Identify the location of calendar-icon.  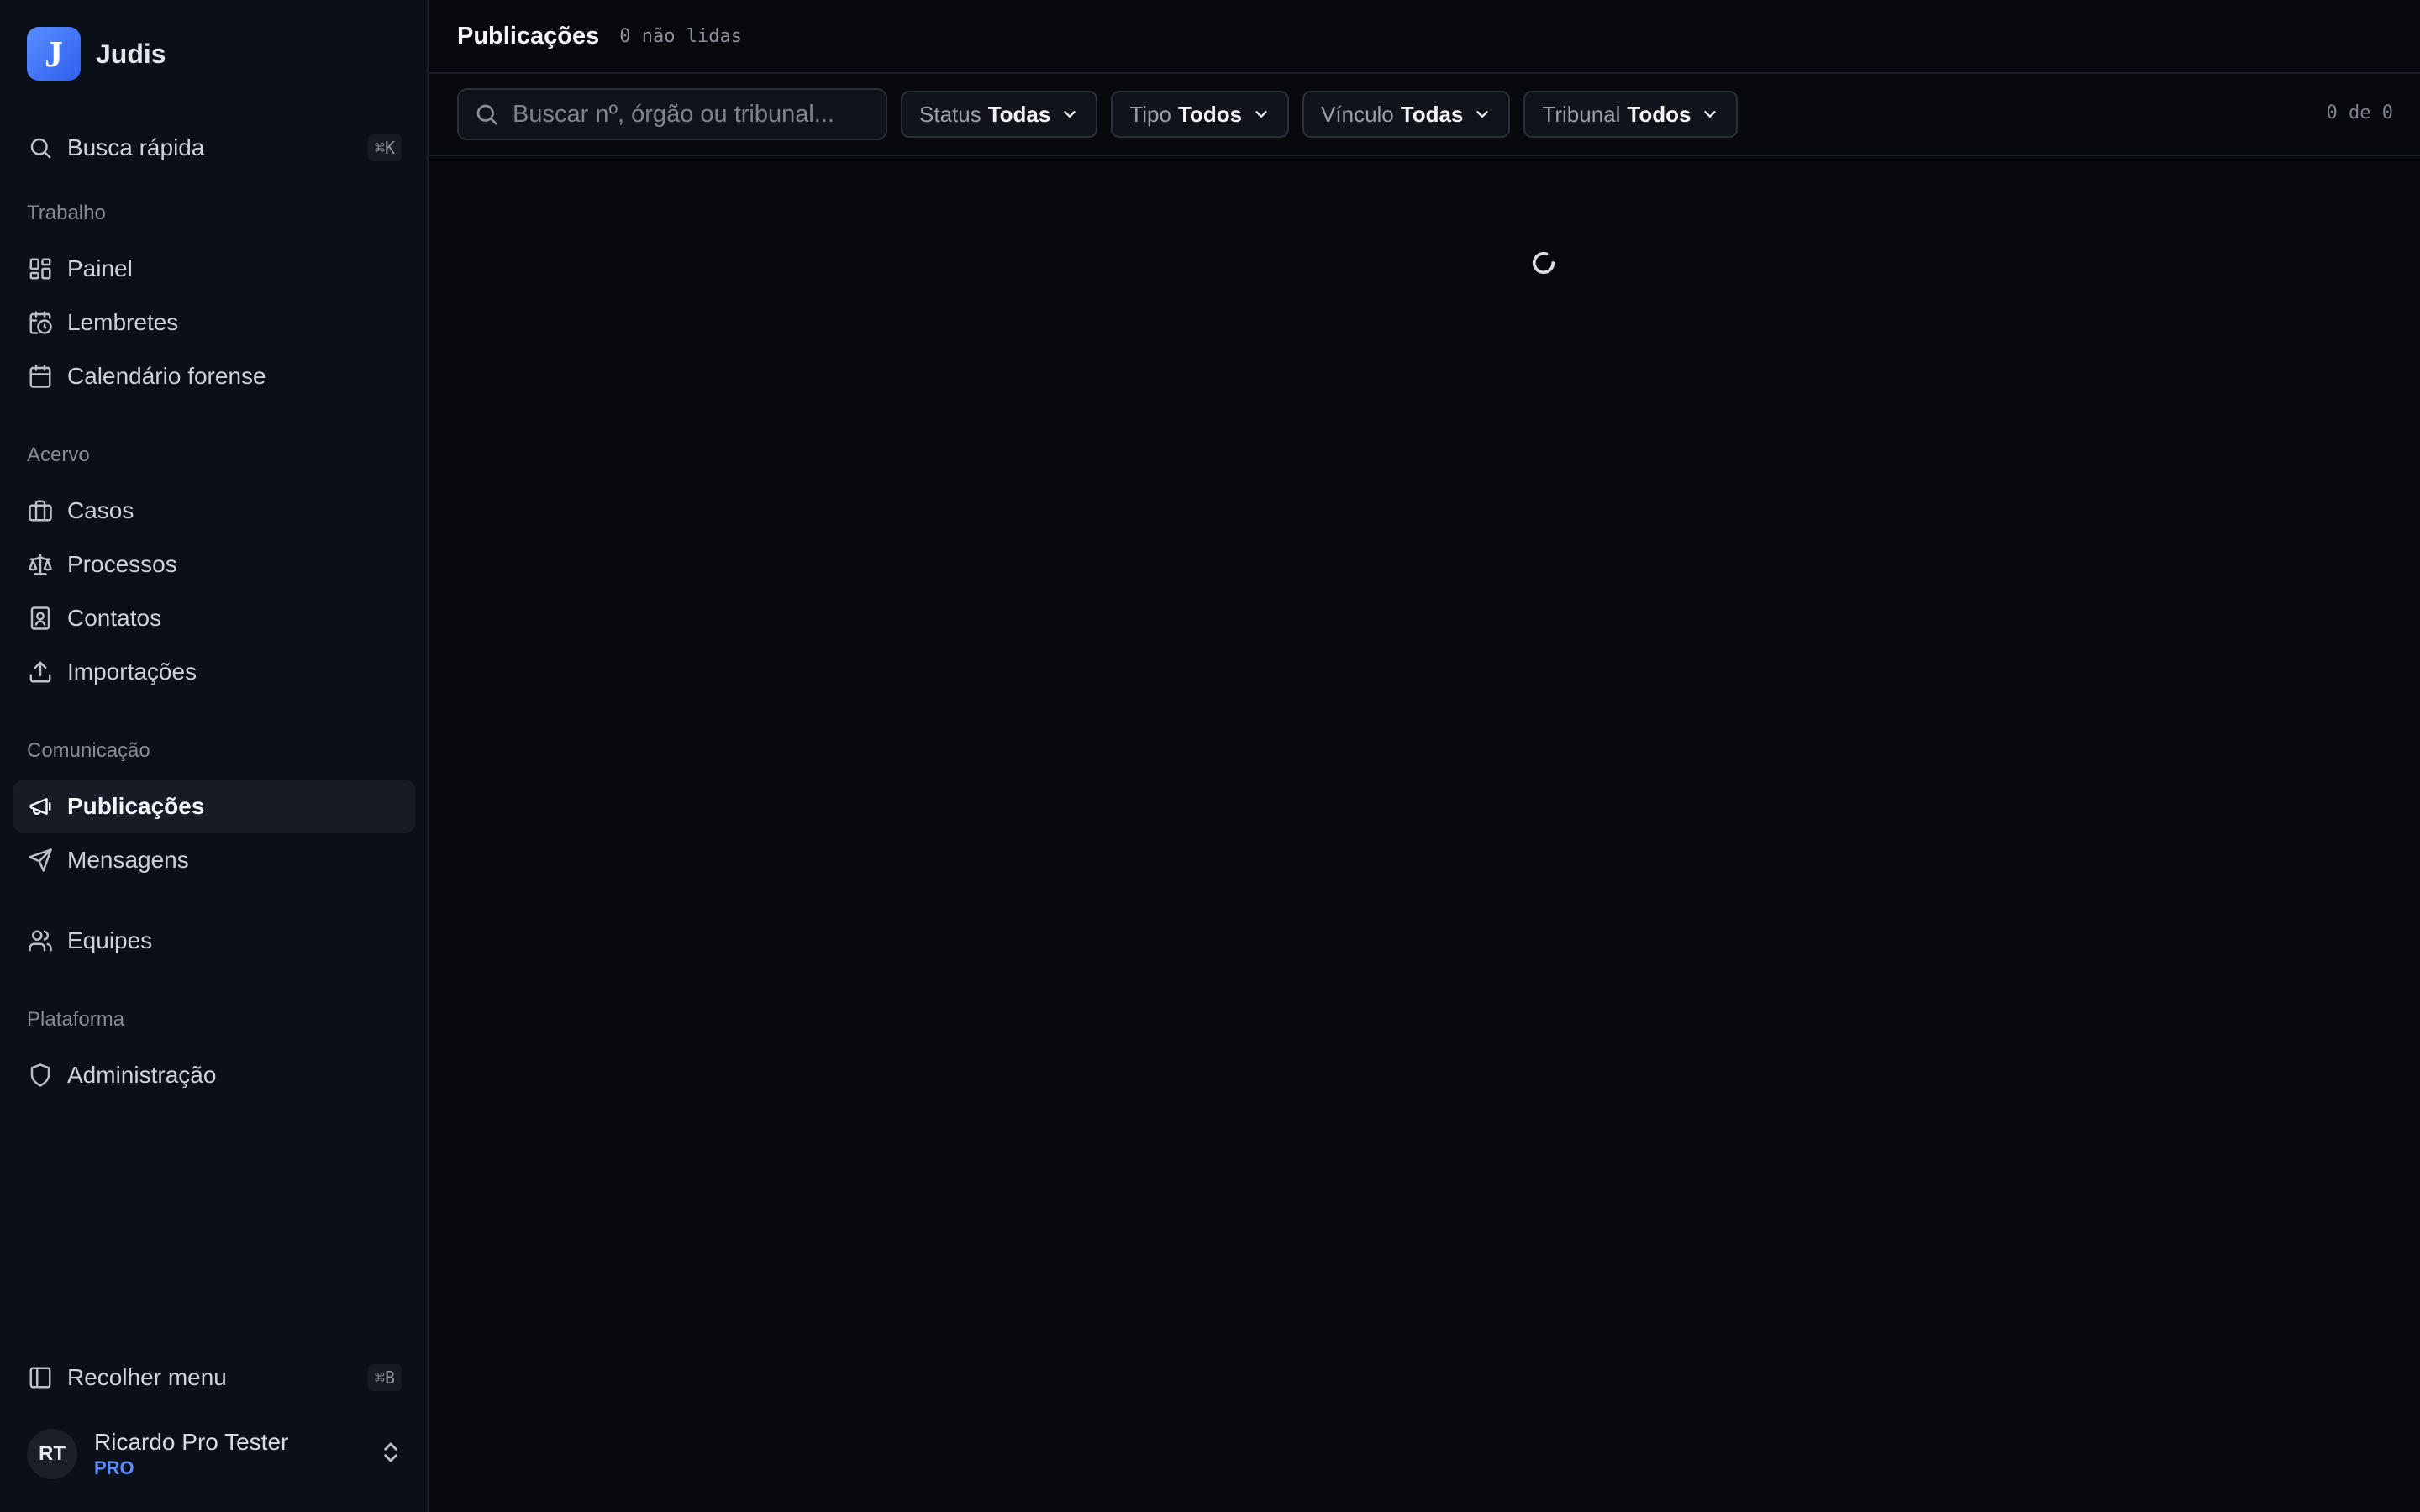
(40, 376).